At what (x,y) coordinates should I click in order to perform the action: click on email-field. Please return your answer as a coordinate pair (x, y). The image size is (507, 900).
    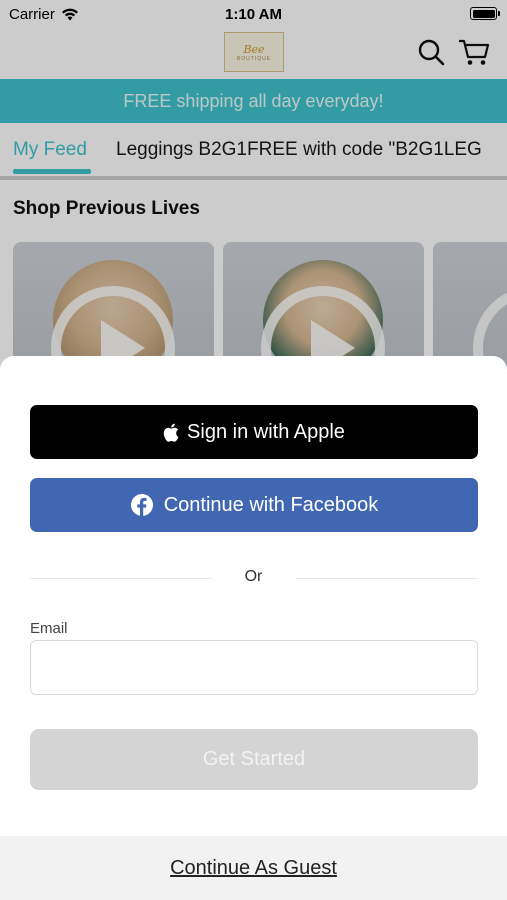
    Looking at the image, I should click on (254, 667).